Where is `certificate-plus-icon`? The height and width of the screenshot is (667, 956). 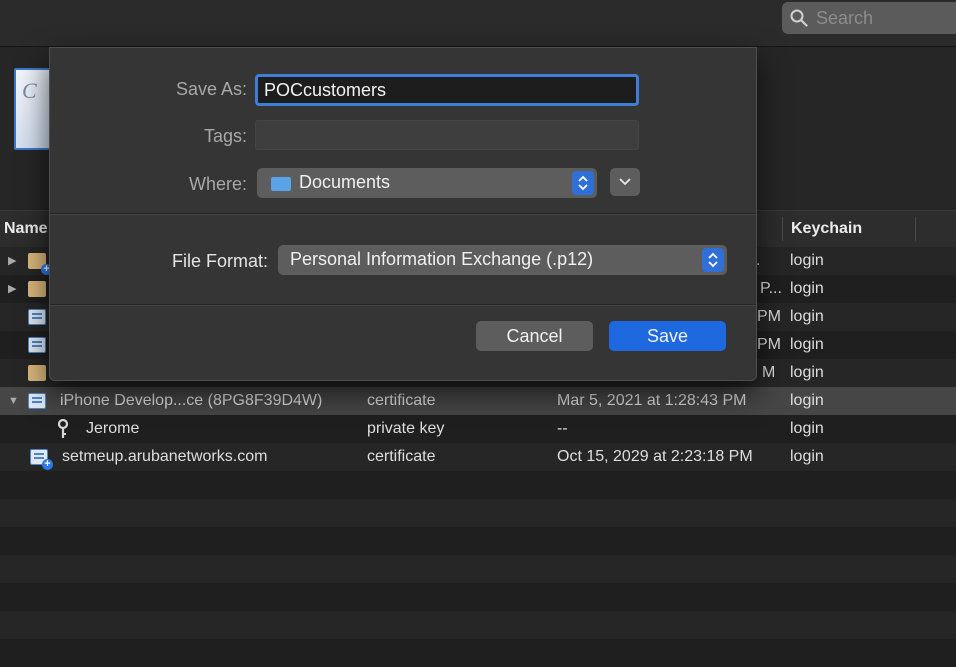
certificate-plus-icon is located at coordinates (41, 459).